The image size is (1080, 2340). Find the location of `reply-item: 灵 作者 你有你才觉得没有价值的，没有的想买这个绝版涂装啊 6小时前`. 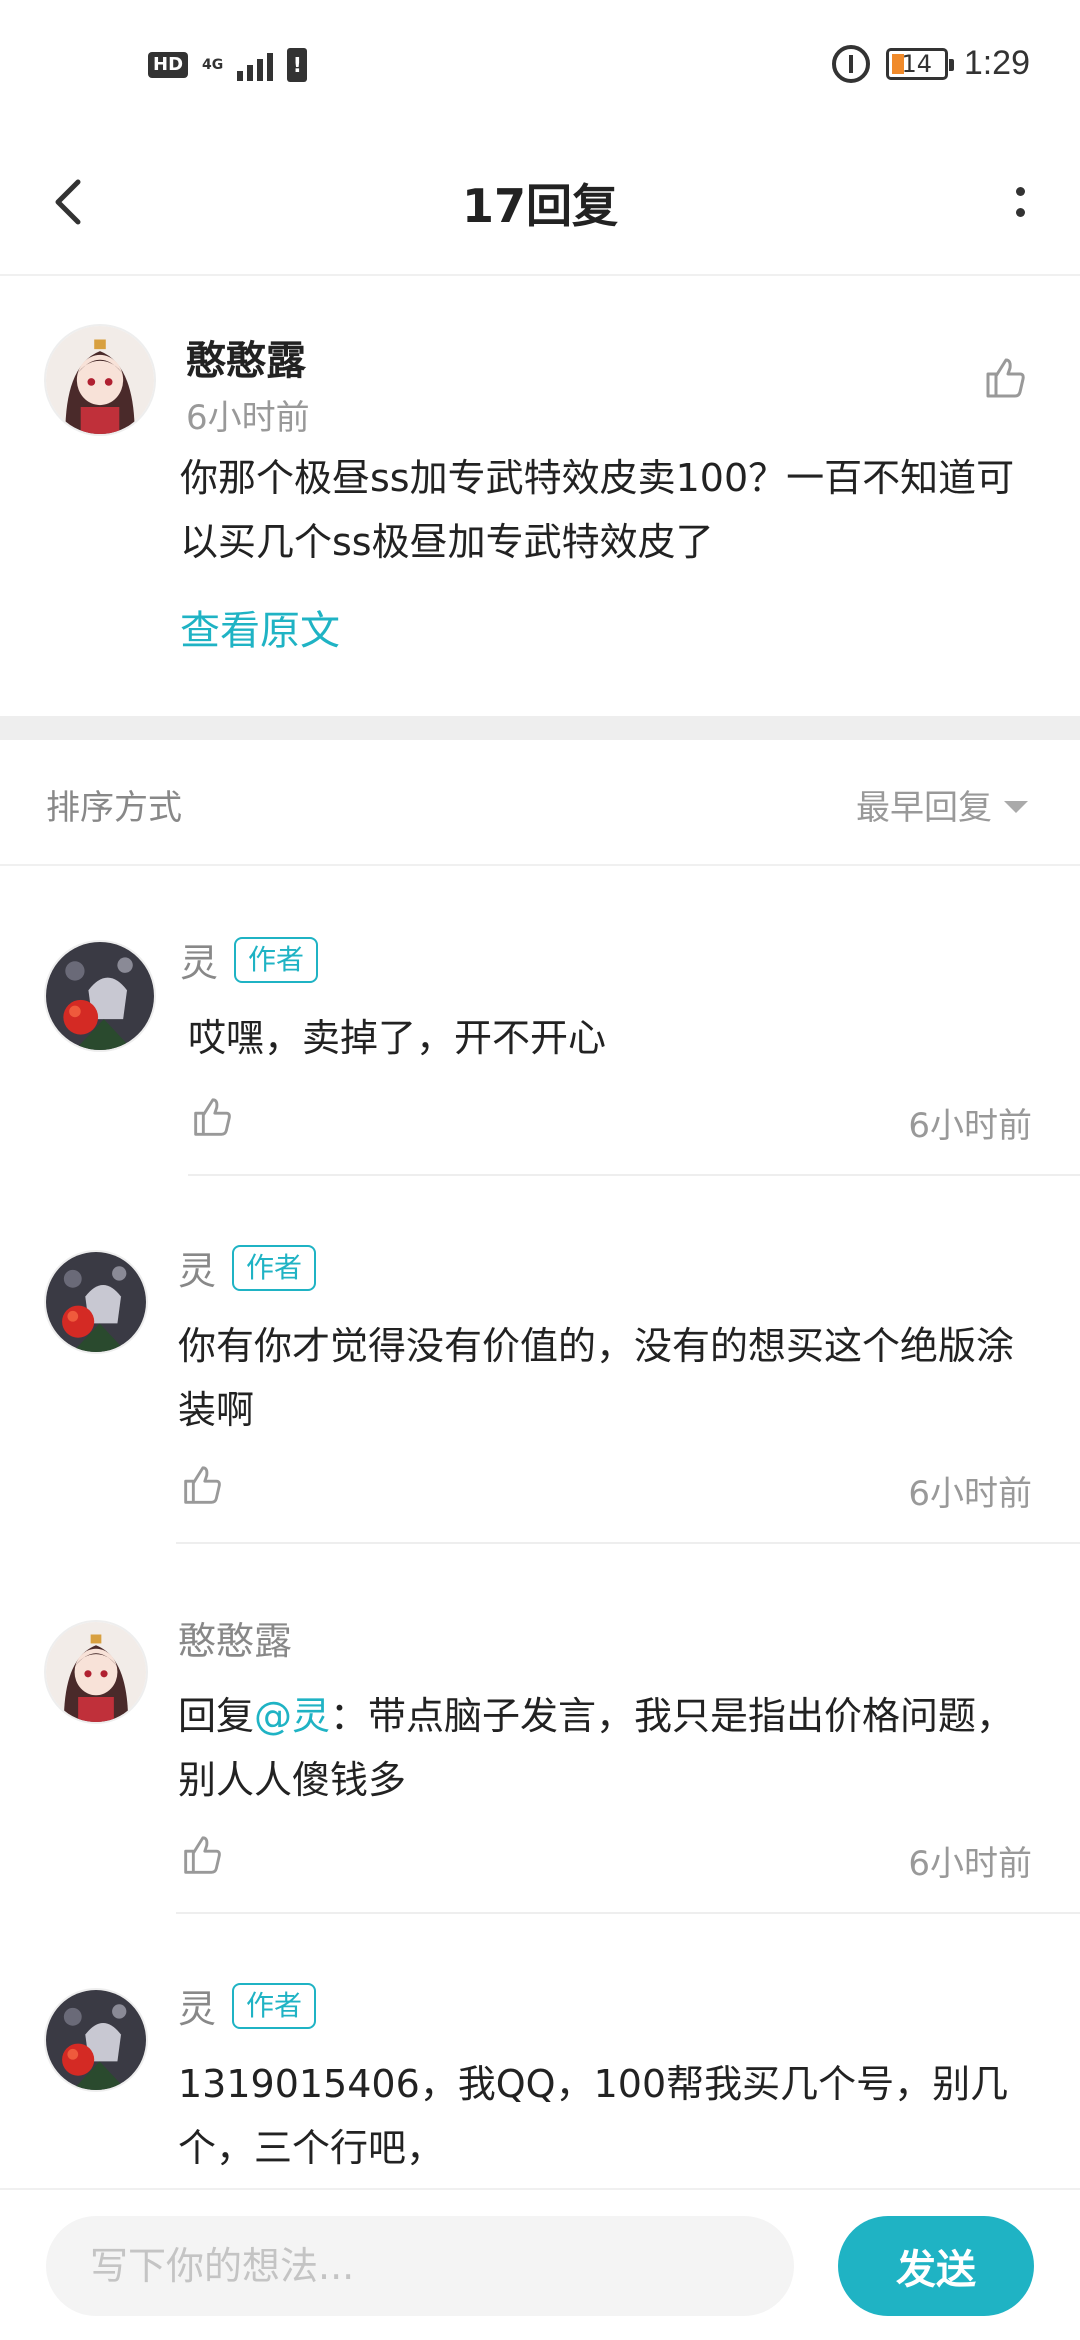

reply-item: 灵 作者 你有你才觉得没有价值的，没有的想买这个绝版涂装啊 6小时前 is located at coordinates (540, 1394).